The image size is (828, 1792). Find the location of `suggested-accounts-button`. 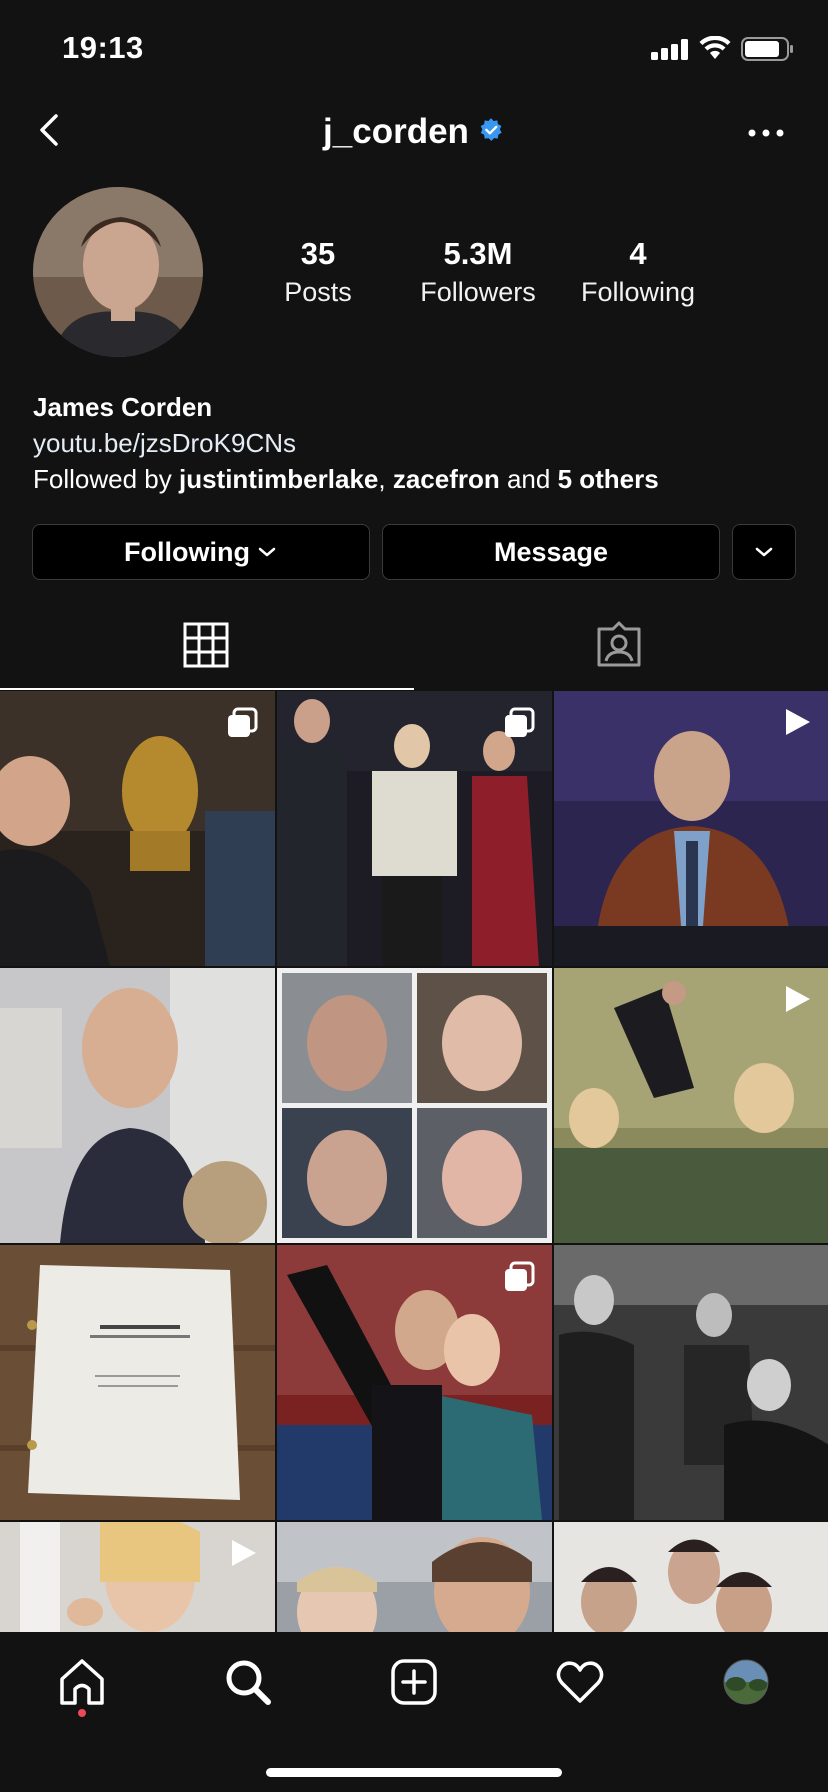

suggested-accounts-button is located at coordinates (764, 552).